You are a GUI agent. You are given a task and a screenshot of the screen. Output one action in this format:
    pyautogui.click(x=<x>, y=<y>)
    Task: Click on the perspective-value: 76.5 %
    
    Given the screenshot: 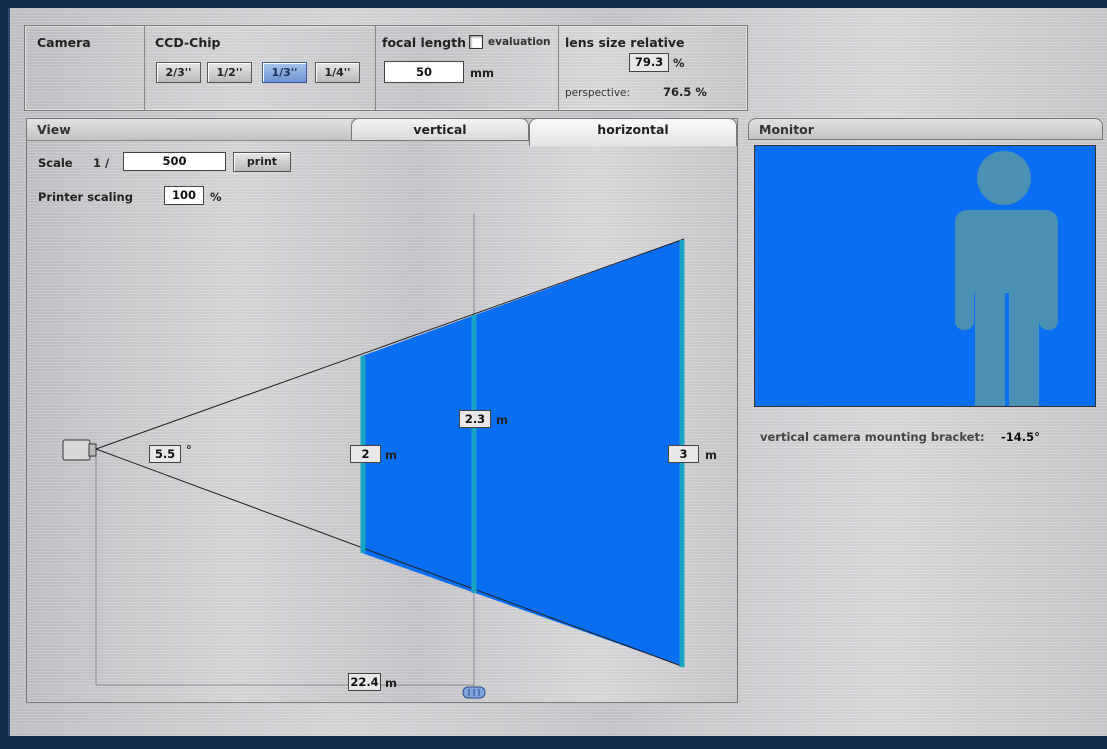 What is the action you would take?
    pyautogui.click(x=685, y=92)
    